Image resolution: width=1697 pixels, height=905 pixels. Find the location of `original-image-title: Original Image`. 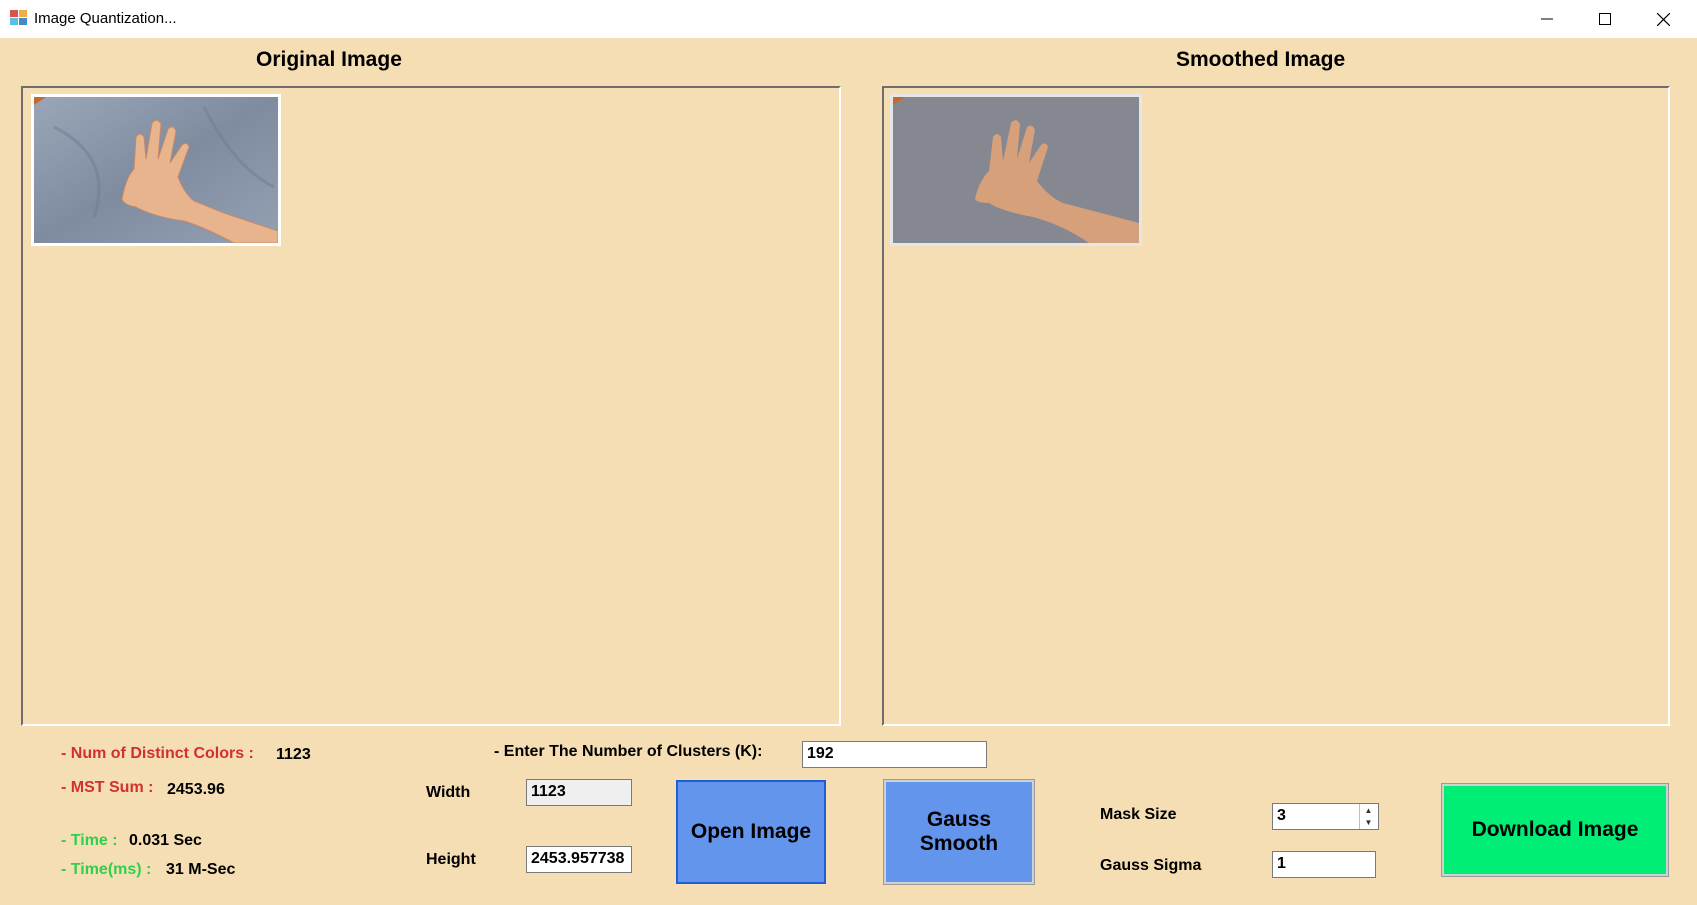

original-image-title: Original Image is located at coordinates (329, 59).